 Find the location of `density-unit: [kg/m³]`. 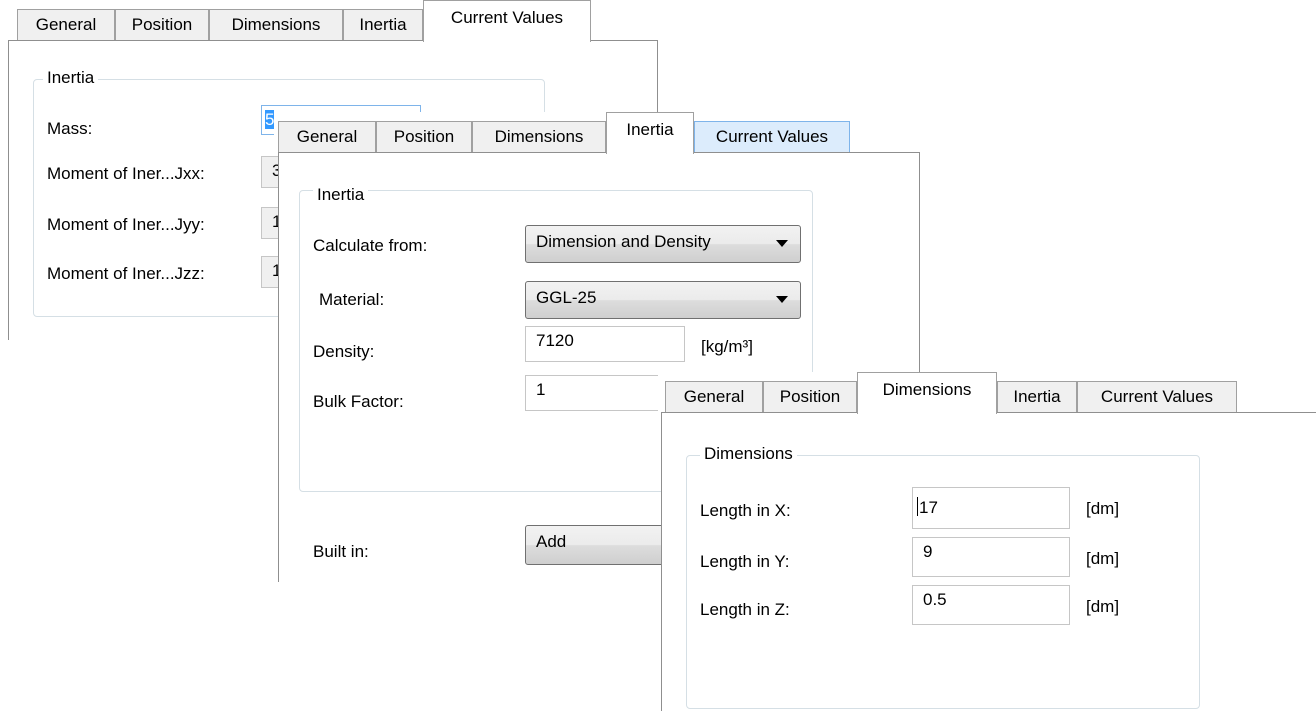

density-unit: [kg/m³] is located at coordinates (727, 346).